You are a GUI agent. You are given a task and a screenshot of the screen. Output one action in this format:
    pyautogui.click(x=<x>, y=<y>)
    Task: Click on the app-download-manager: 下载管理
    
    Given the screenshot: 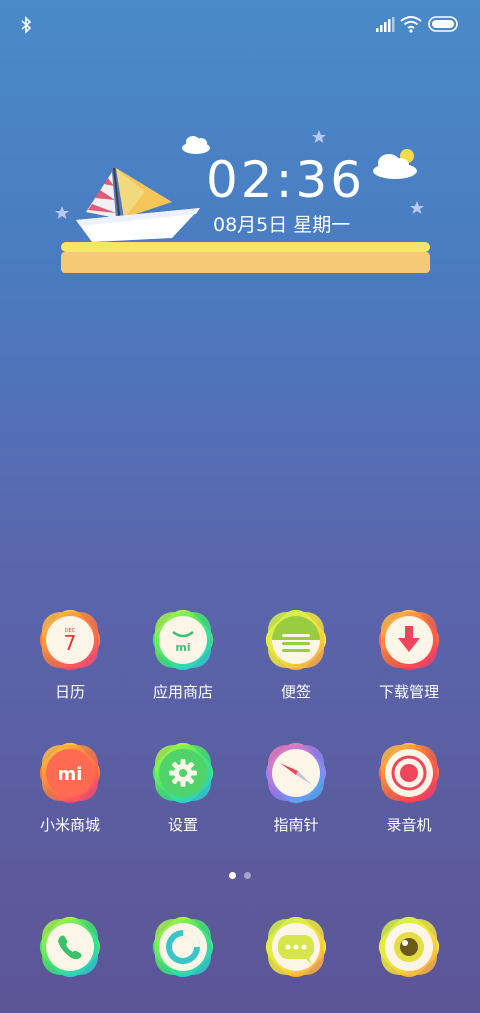 What is the action you would take?
    pyautogui.click(x=409, y=651)
    